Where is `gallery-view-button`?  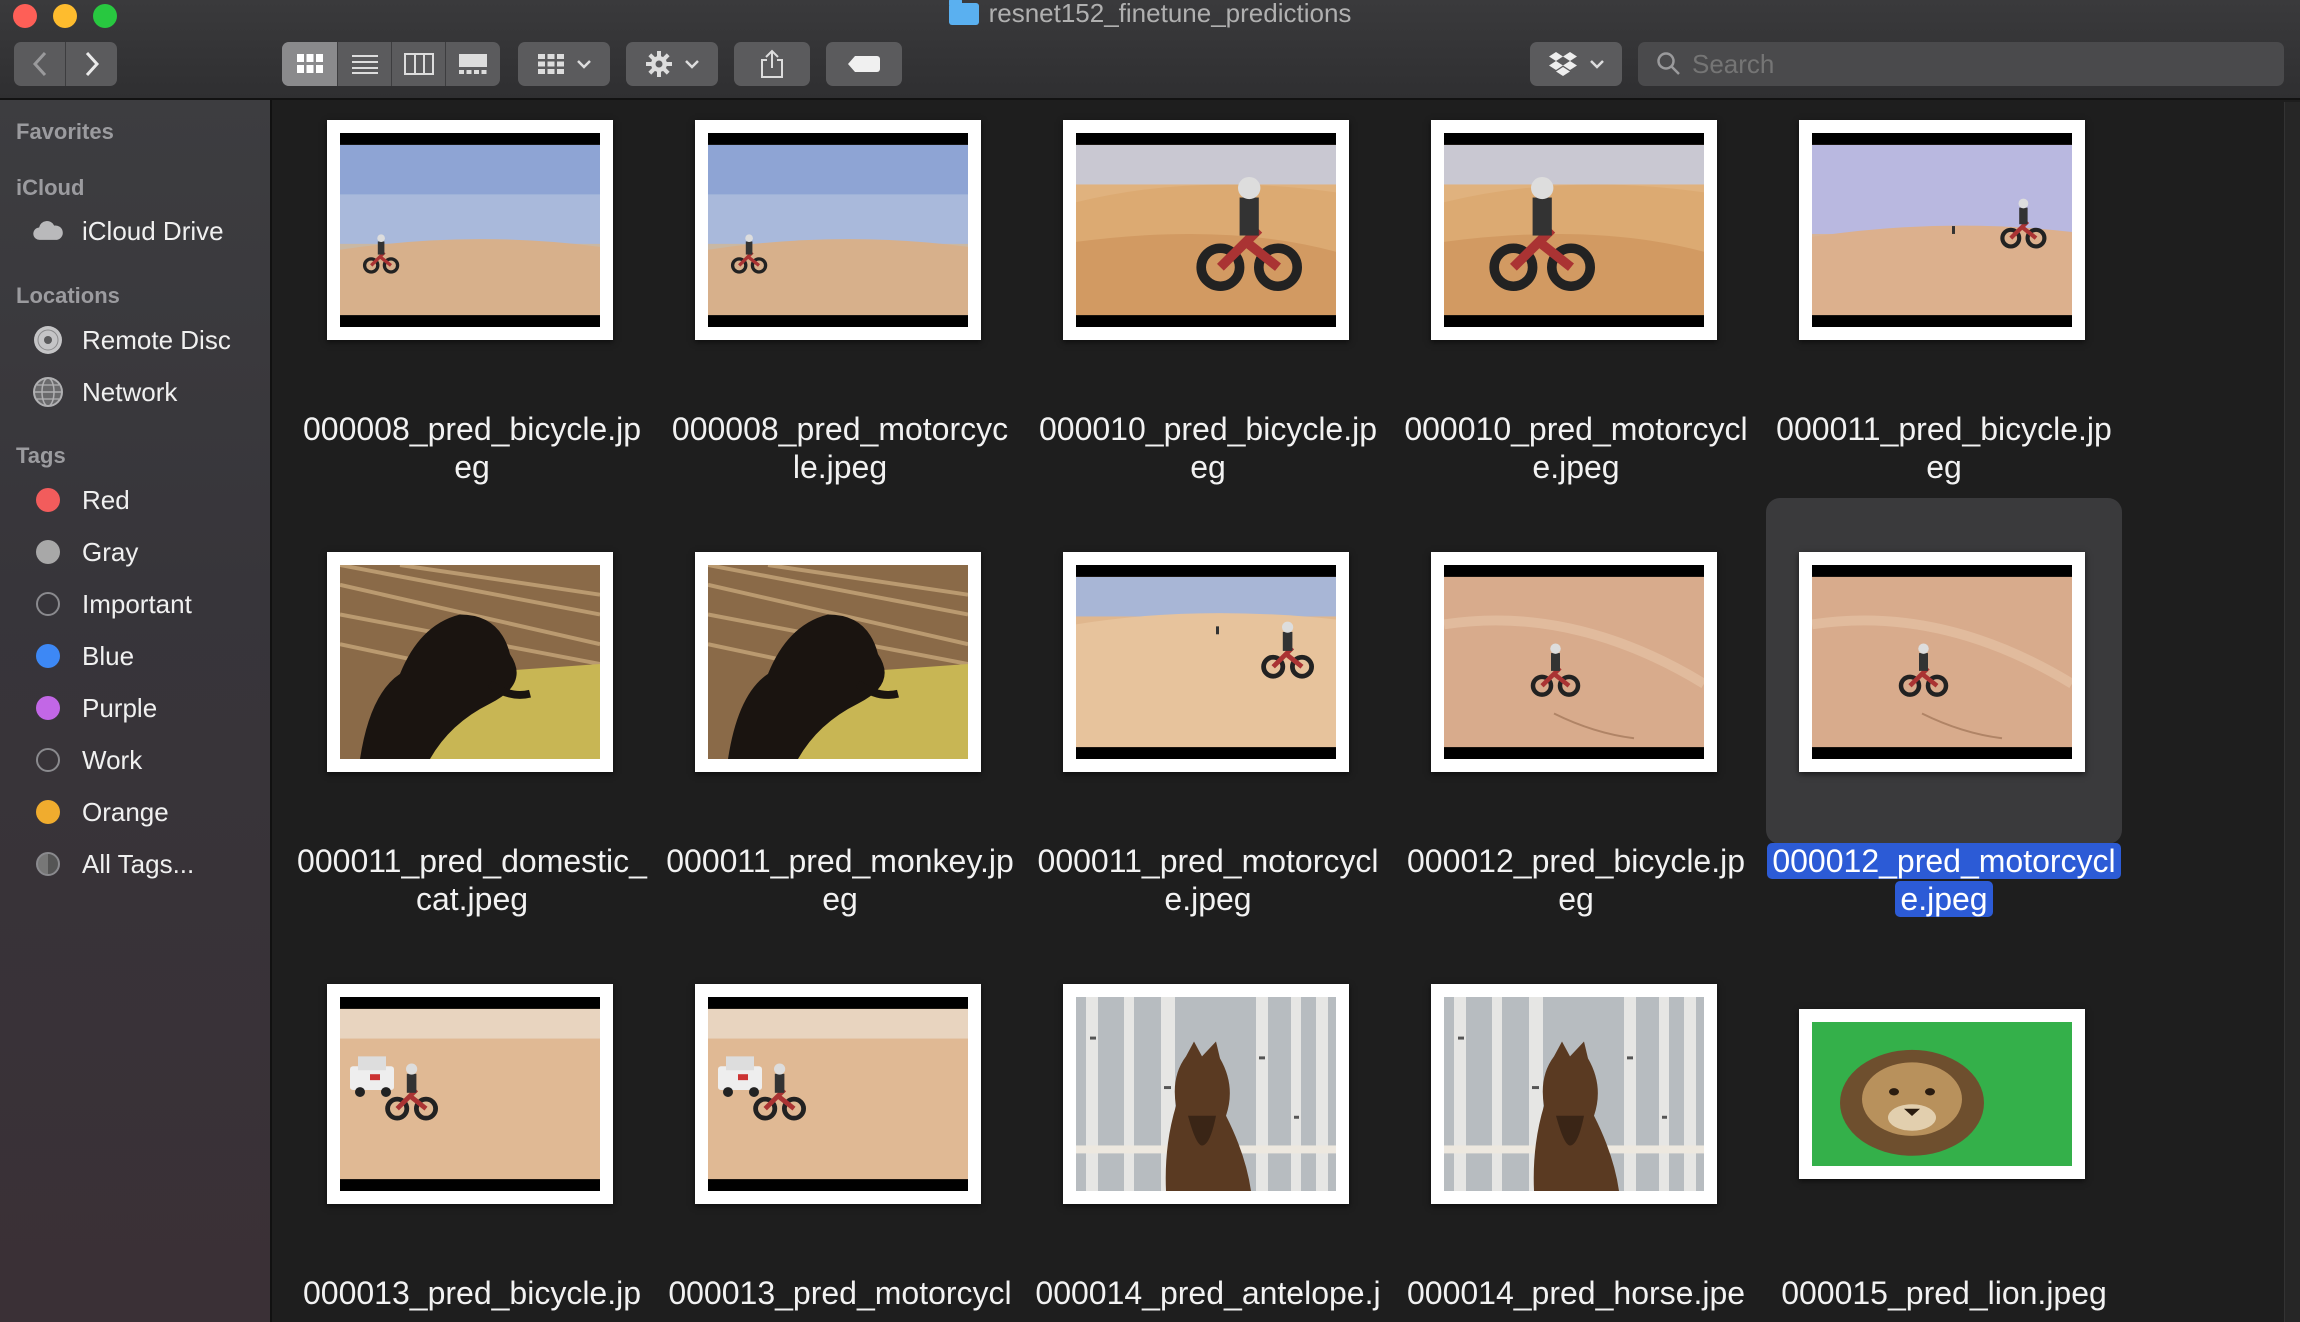 gallery-view-button is located at coordinates (472, 64).